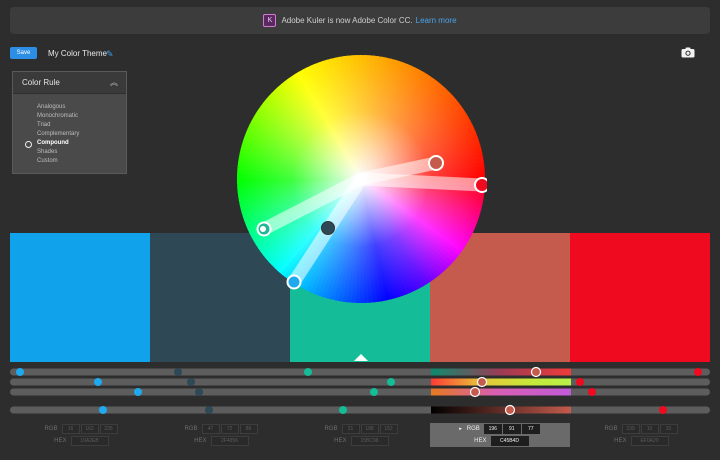  Describe the element at coordinates (649, 441) in the screenshot. I see `hex-field: EF0A20` at that location.